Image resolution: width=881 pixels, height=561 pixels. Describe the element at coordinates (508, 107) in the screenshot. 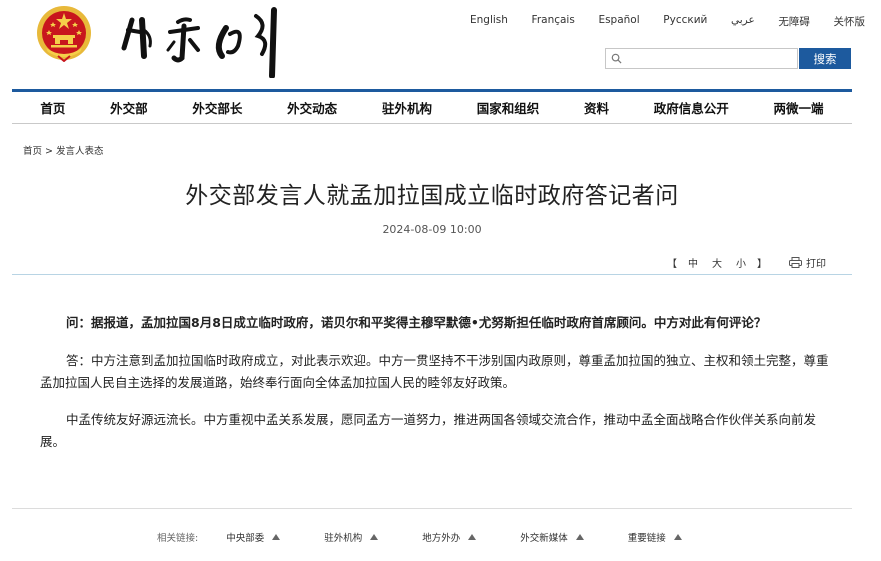

I see `nav-countries-organizations: 国家和组织` at that location.